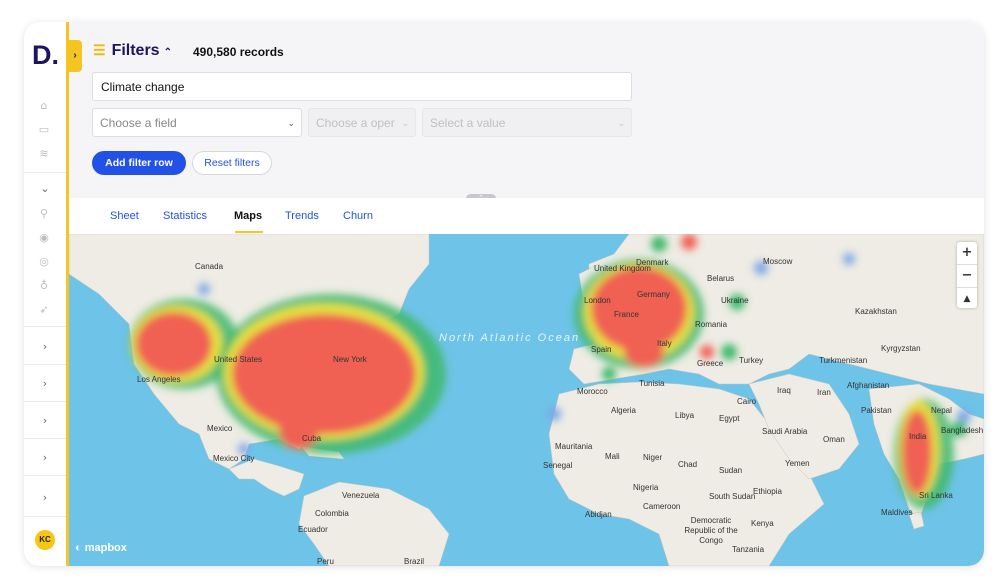 Image resolution: width=1008 pixels, height=588 pixels. I want to click on value-select-placeholder: Select a value, so click(468, 123).